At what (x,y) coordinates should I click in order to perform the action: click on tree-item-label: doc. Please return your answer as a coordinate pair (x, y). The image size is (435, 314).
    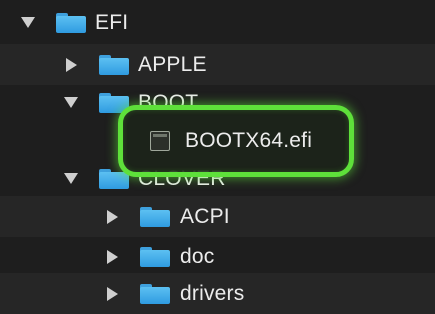
    Looking at the image, I should click on (197, 256).